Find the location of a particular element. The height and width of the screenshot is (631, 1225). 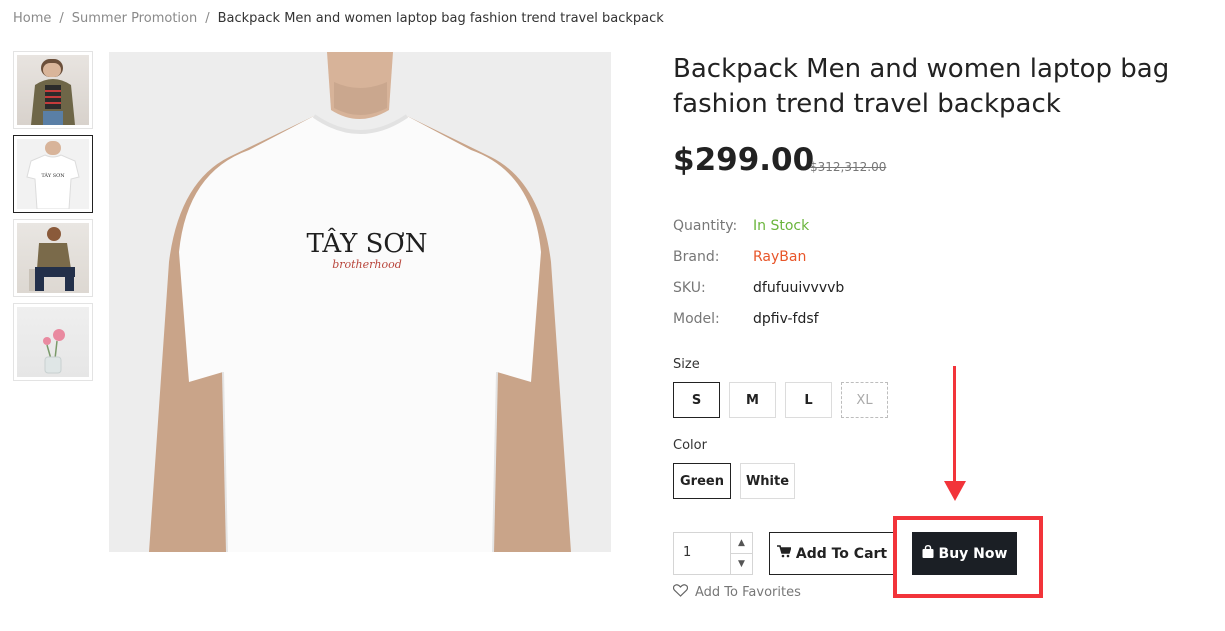

add-to-favorites-link: Add To Favorites is located at coordinates (736, 592).